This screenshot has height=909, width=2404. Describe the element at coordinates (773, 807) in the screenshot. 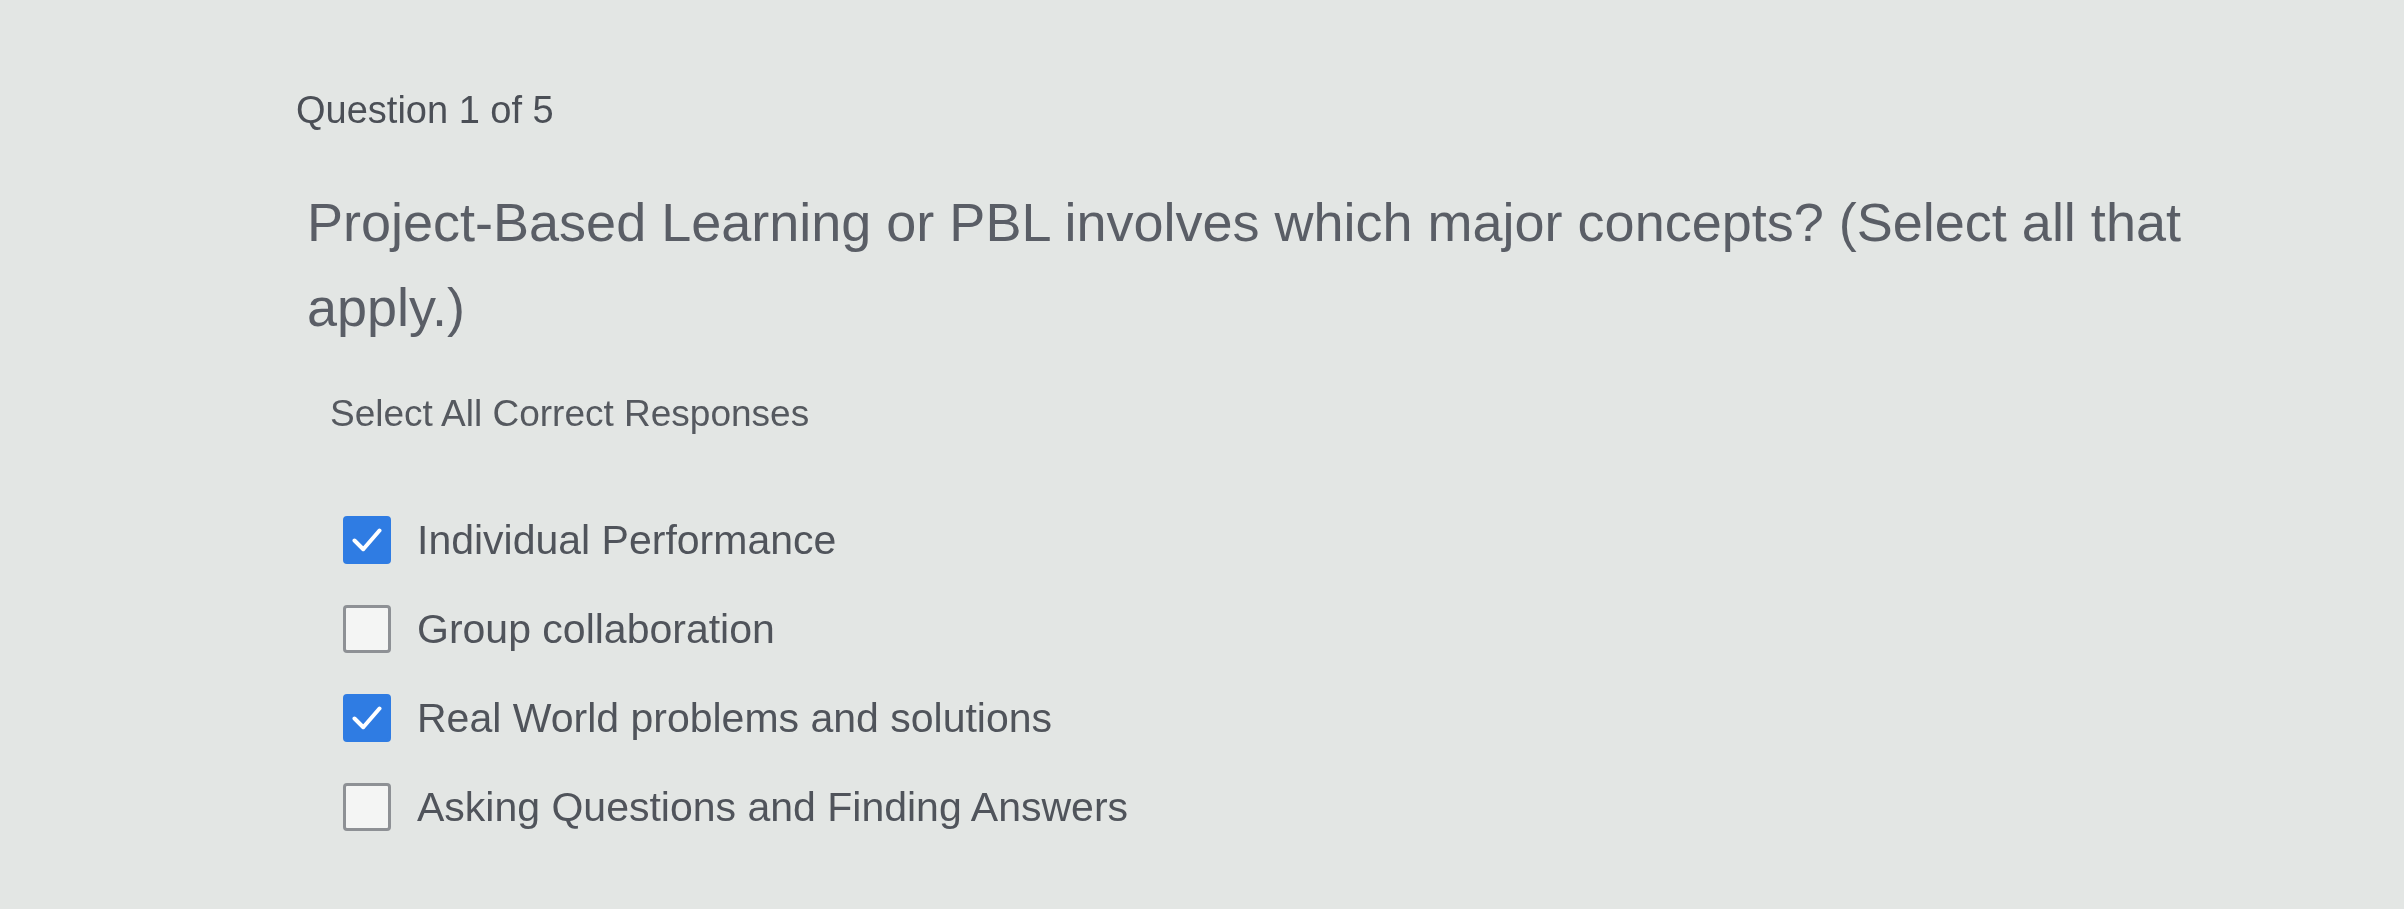

I see `option-label: Asking Questions and Finding Answers` at that location.